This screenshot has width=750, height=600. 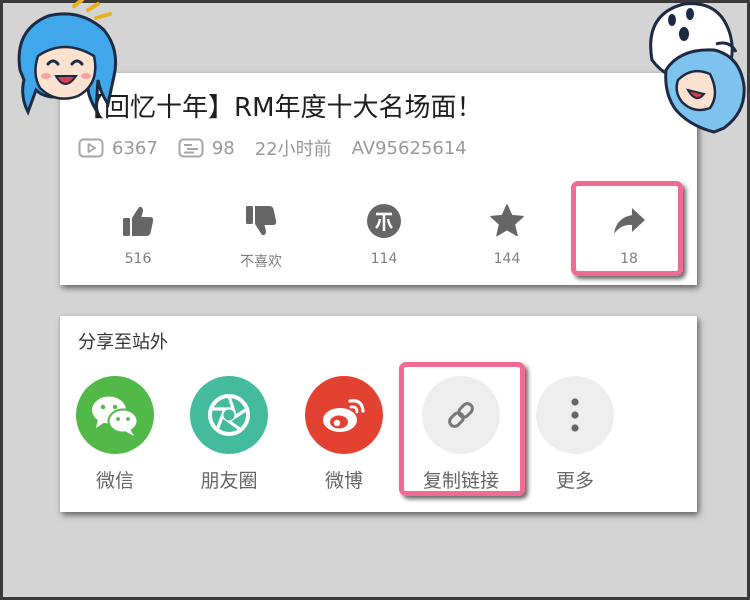 I want to click on av-number: AV95625614, so click(x=409, y=148).